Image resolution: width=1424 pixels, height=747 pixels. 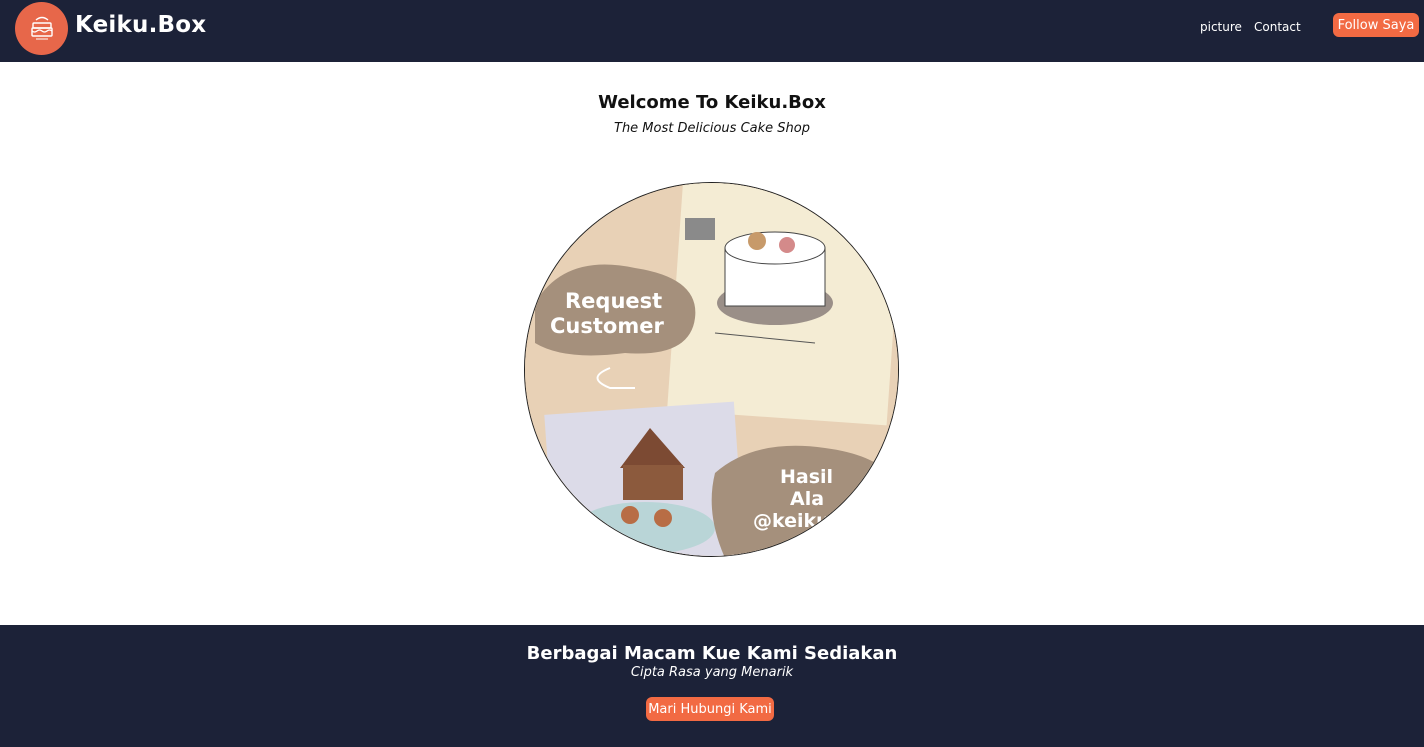 I want to click on cake-logo-icon, so click(x=41, y=27).